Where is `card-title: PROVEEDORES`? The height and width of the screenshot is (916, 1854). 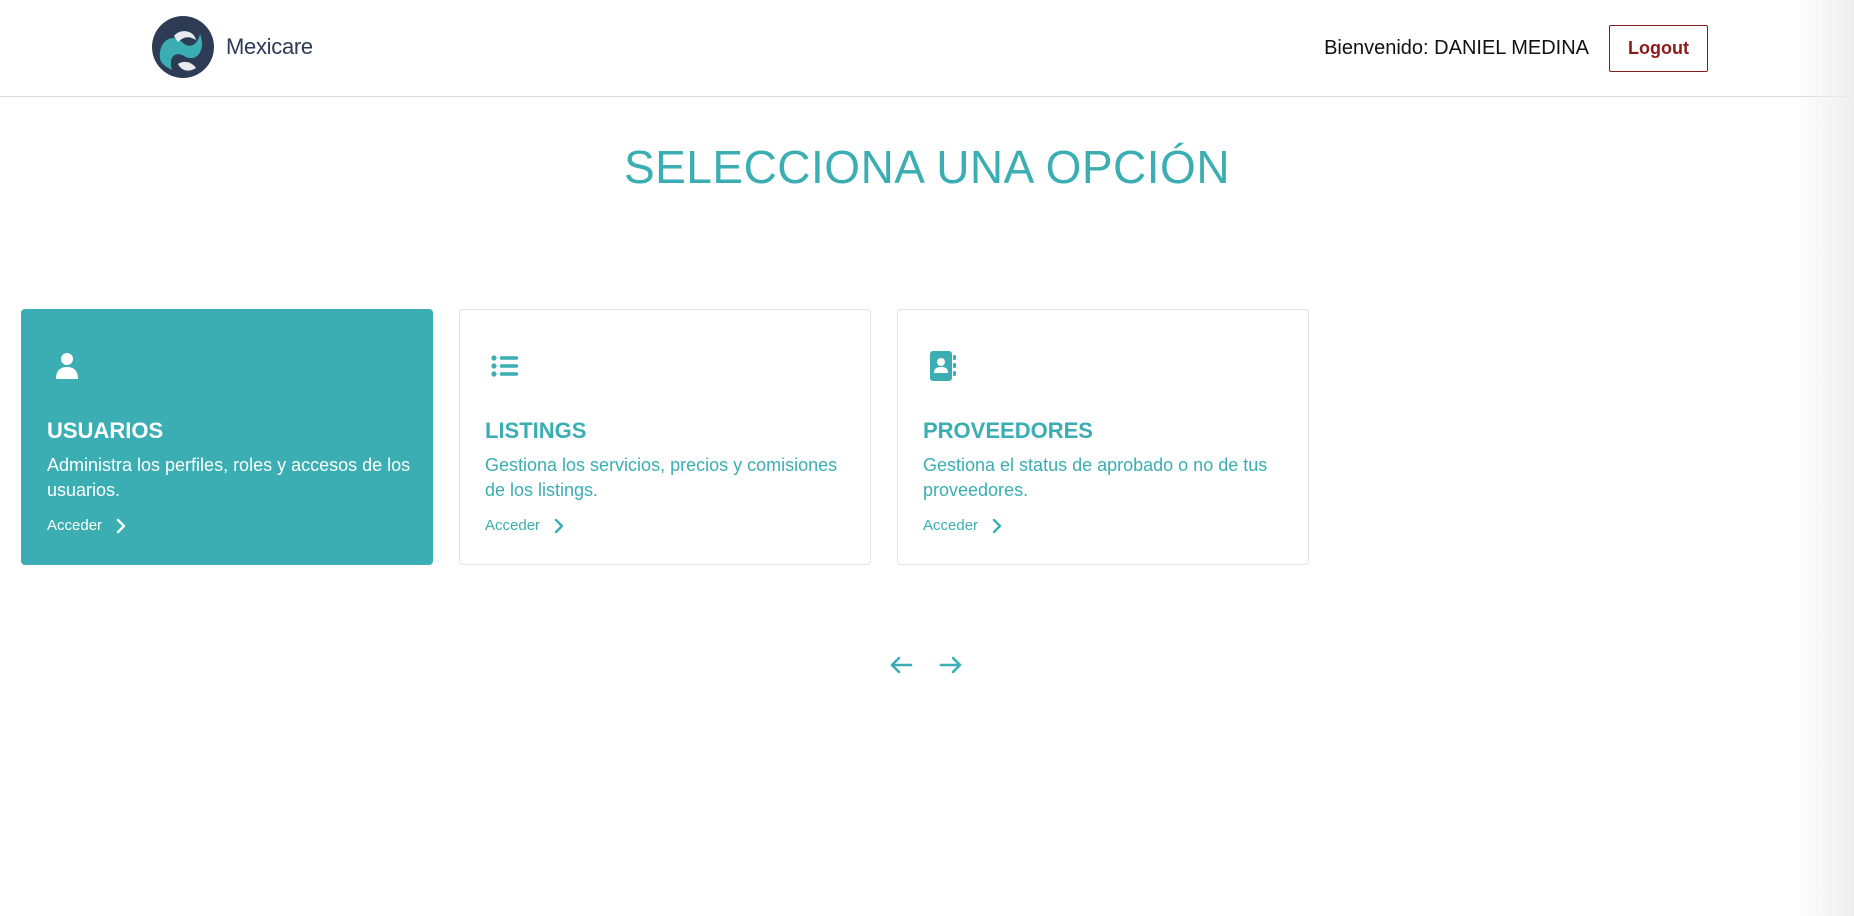
card-title: PROVEEDORES is located at coordinates (1008, 430).